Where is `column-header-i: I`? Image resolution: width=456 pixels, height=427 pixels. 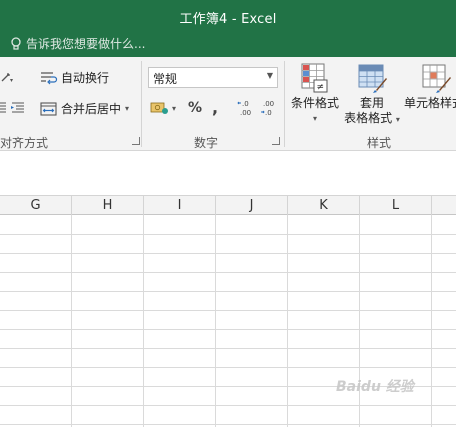 column-header-i: I is located at coordinates (180, 205).